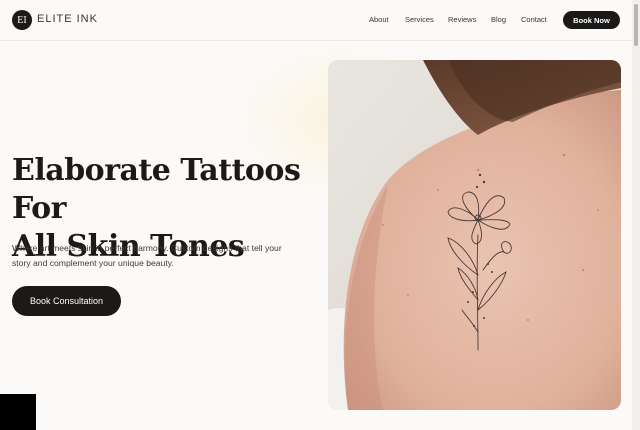 The height and width of the screenshot is (430, 640). I want to click on scrollbar-thumb, so click(636, 25).